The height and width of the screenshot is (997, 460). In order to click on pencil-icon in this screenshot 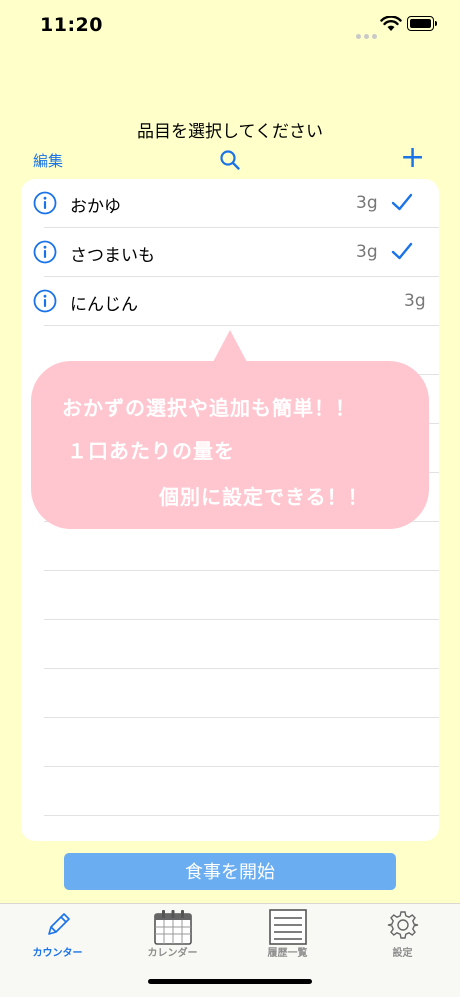, I will do `click(58, 927)`.